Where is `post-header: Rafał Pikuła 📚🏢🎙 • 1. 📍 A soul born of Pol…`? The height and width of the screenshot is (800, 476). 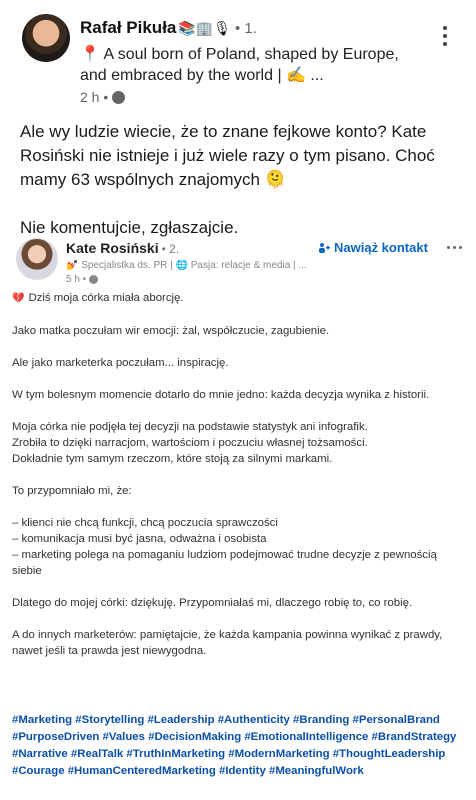
post-header: Rafał Pikuła 📚🏢🎙 • 1. 📍 A soul born of Pol… is located at coordinates (238, 55).